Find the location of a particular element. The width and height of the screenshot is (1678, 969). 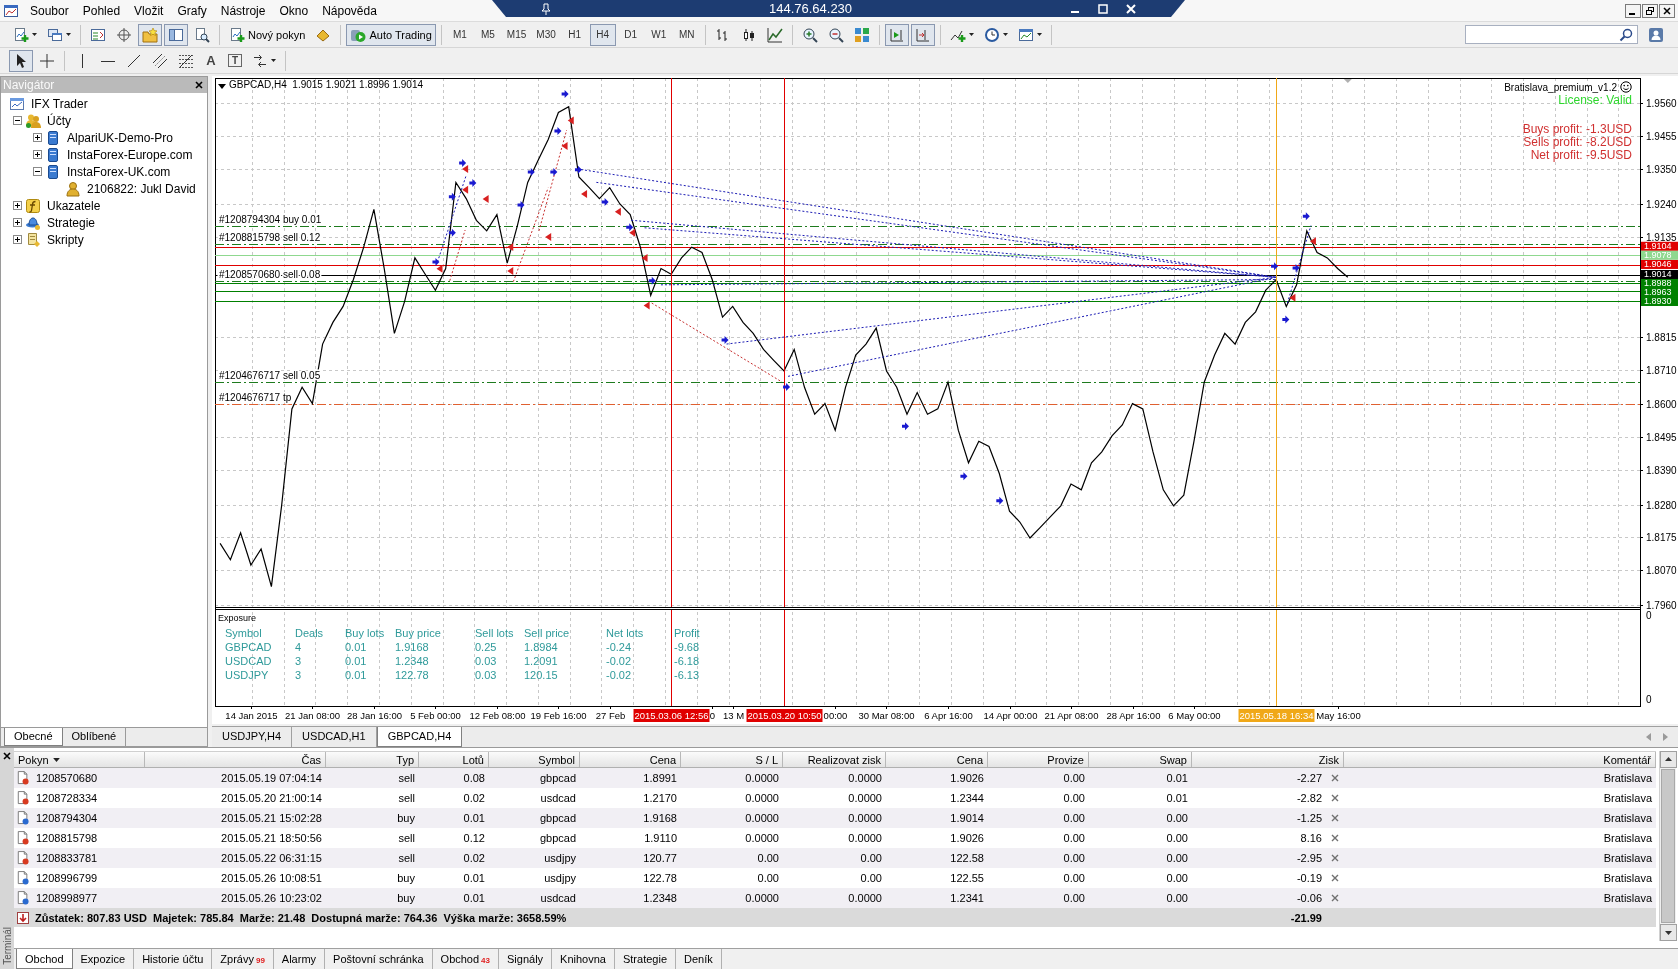

table-row: 1208728334 2015.05.20 21:00:14 sell 0.02 usdcad 1.2170 0.0000 0.0000 1.2344 0.00 0.01 -2.82 Bratislava is located at coordinates (835, 798).